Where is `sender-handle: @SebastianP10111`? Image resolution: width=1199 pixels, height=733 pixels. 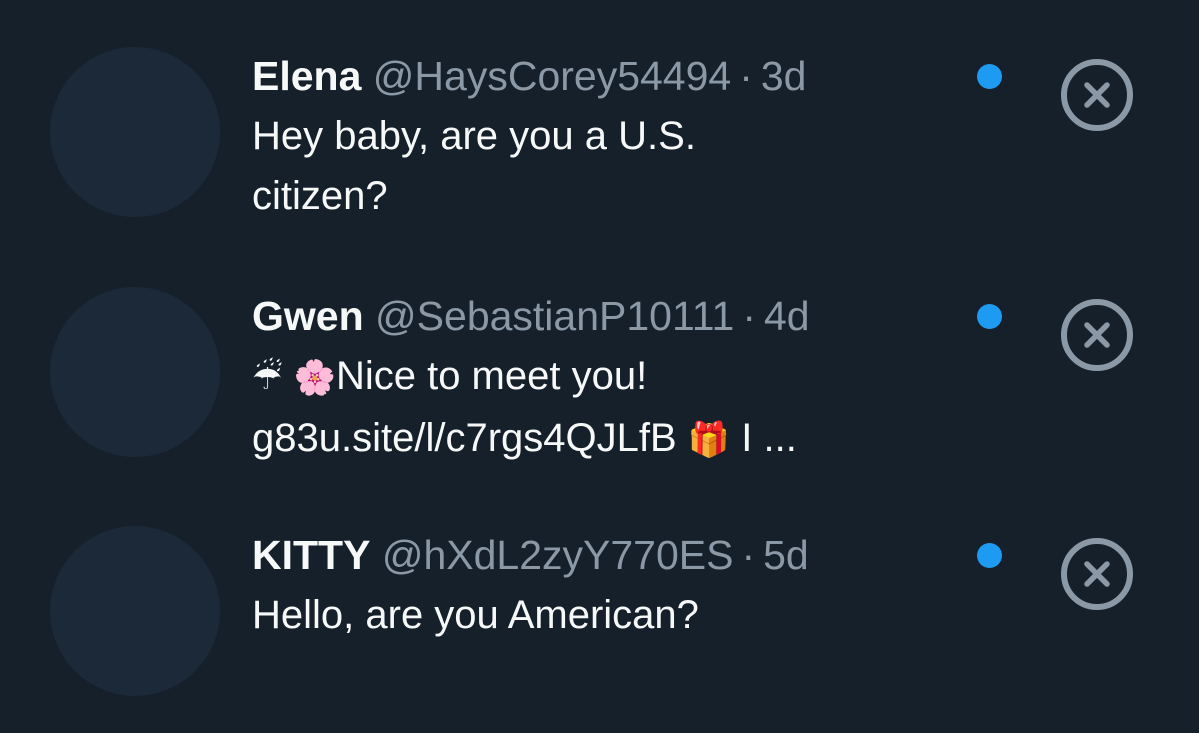 sender-handle: @SebastianP10111 is located at coordinates (554, 316).